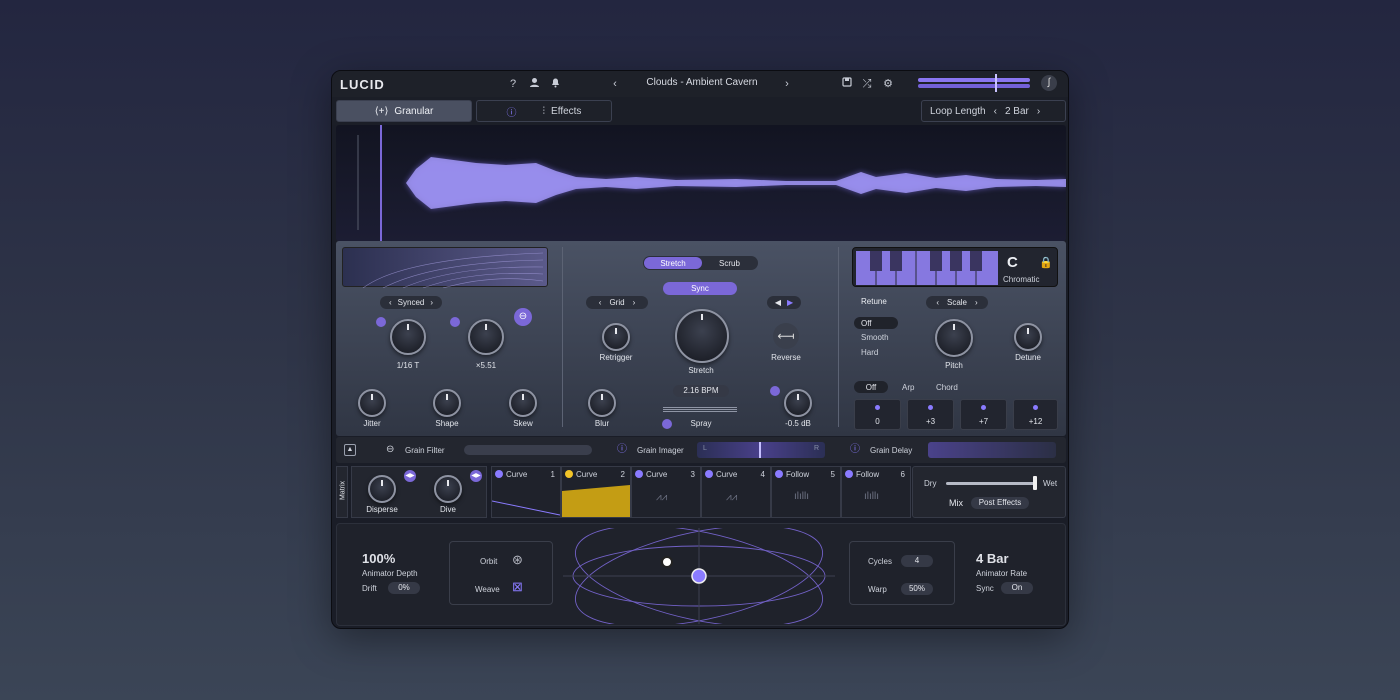  What do you see at coordinates (888, 84) in the screenshot?
I see `gear-icon: ⚙` at bounding box center [888, 84].